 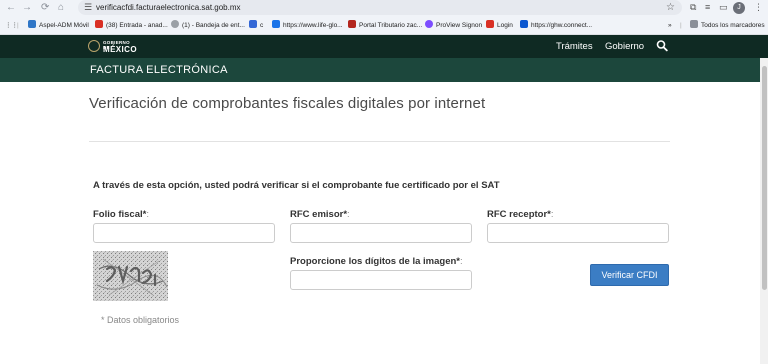 What do you see at coordinates (694, 24) in the screenshot?
I see `folder-icon` at bounding box center [694, 24].